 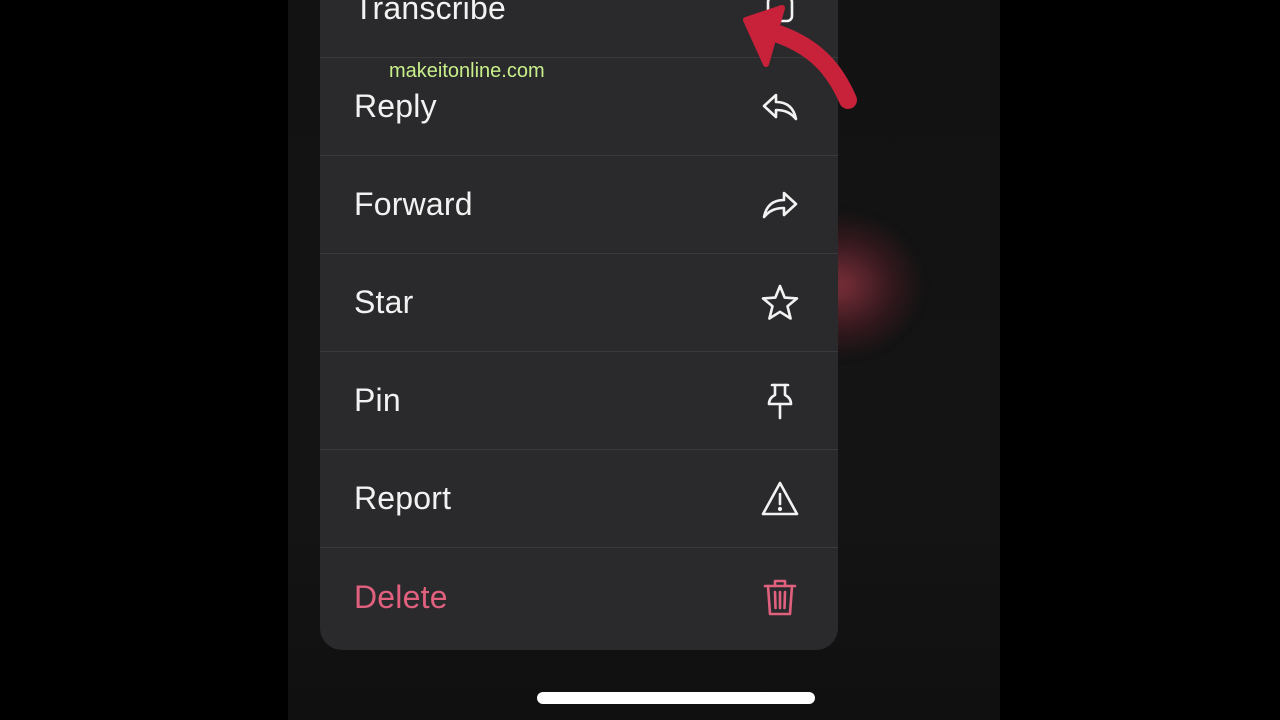 I want to click on warning-icon, so click(x=780, y=499).